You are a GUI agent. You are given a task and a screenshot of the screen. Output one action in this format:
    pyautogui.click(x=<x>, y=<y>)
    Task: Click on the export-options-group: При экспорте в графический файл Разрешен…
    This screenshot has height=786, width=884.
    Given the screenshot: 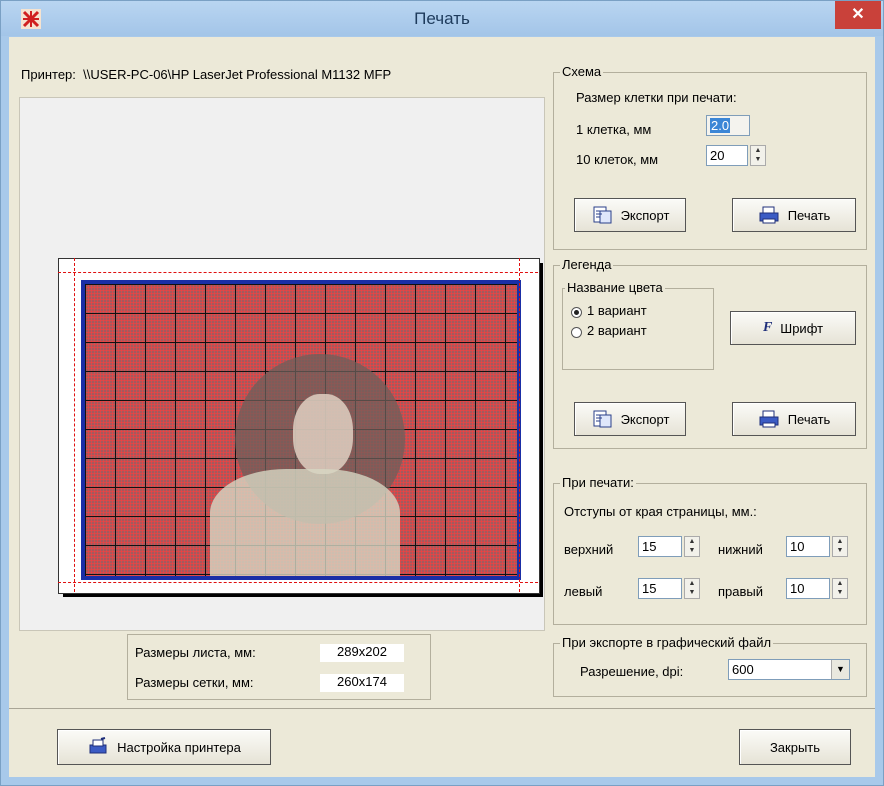 What is the action you would take?
    pyautogui.click(x=710, y=666)
    